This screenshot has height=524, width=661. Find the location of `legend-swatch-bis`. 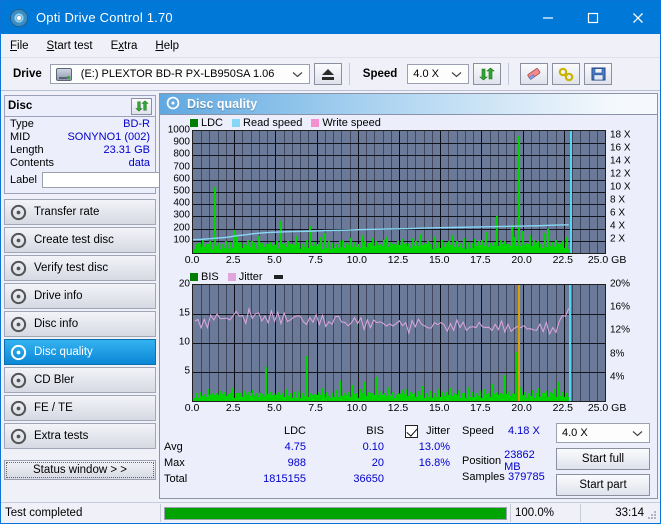

legend-swatch-bis is located at coordinates (194, 277).